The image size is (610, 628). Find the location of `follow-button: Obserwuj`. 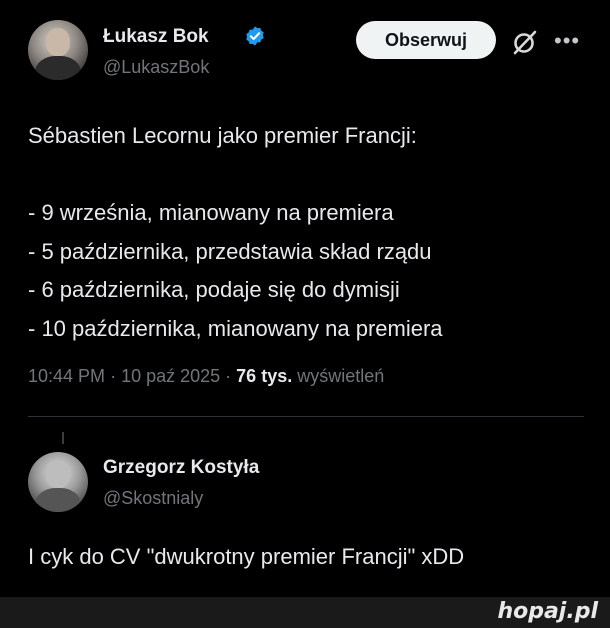

follow-button: Obserwuj is located at coordinates (426, 40).